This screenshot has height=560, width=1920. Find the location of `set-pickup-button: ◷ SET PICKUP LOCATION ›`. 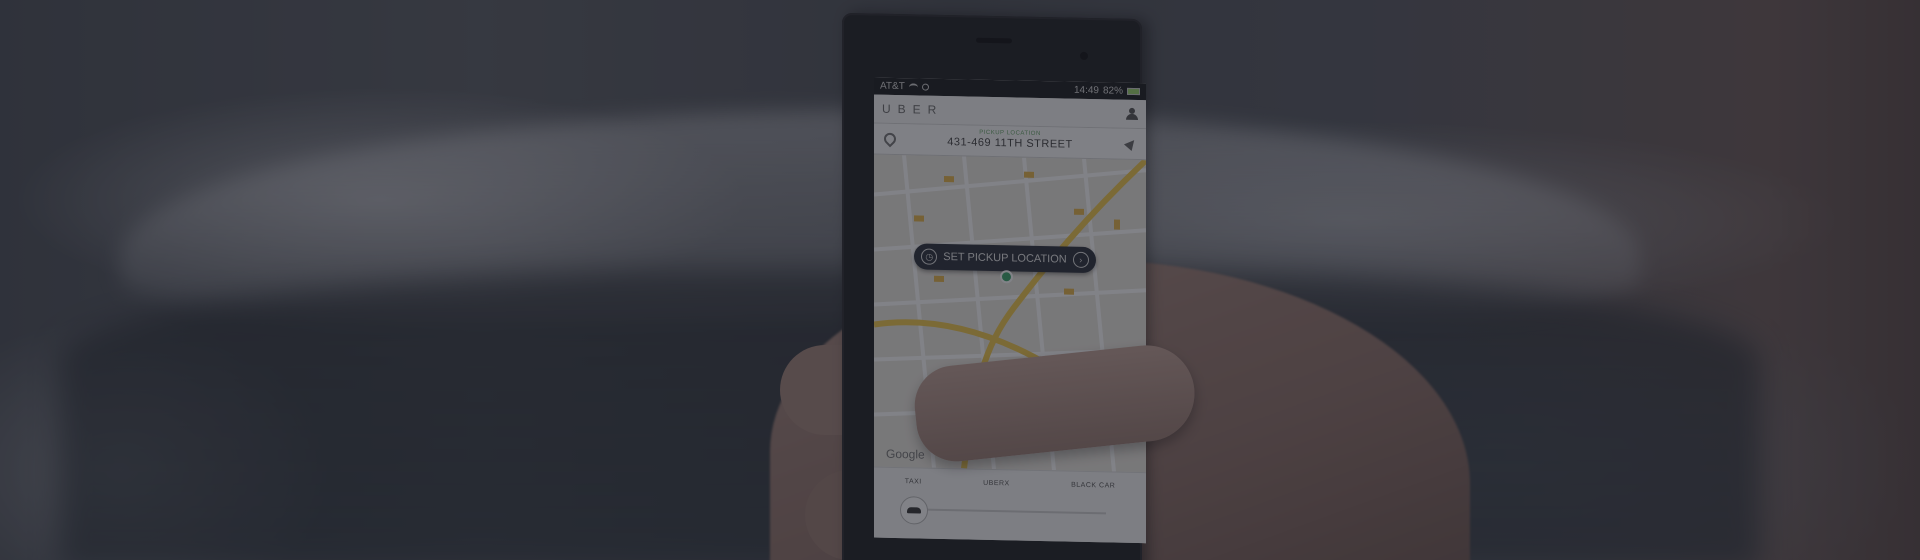

set-pickup-button: ◷ SET PICKUP LOCATION › is located at coordinates (1005, 258).